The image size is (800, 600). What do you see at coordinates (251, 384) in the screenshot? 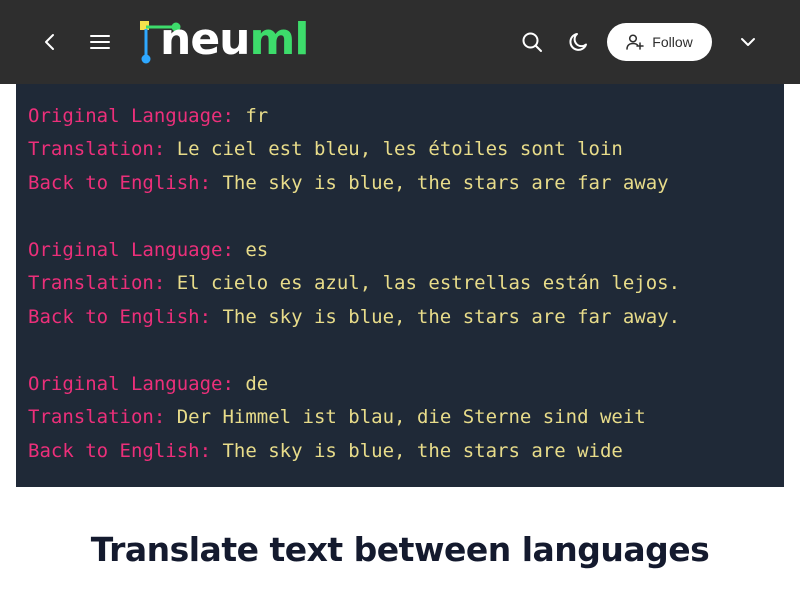
I see `code-value: de` at bounding box center [251, 384].